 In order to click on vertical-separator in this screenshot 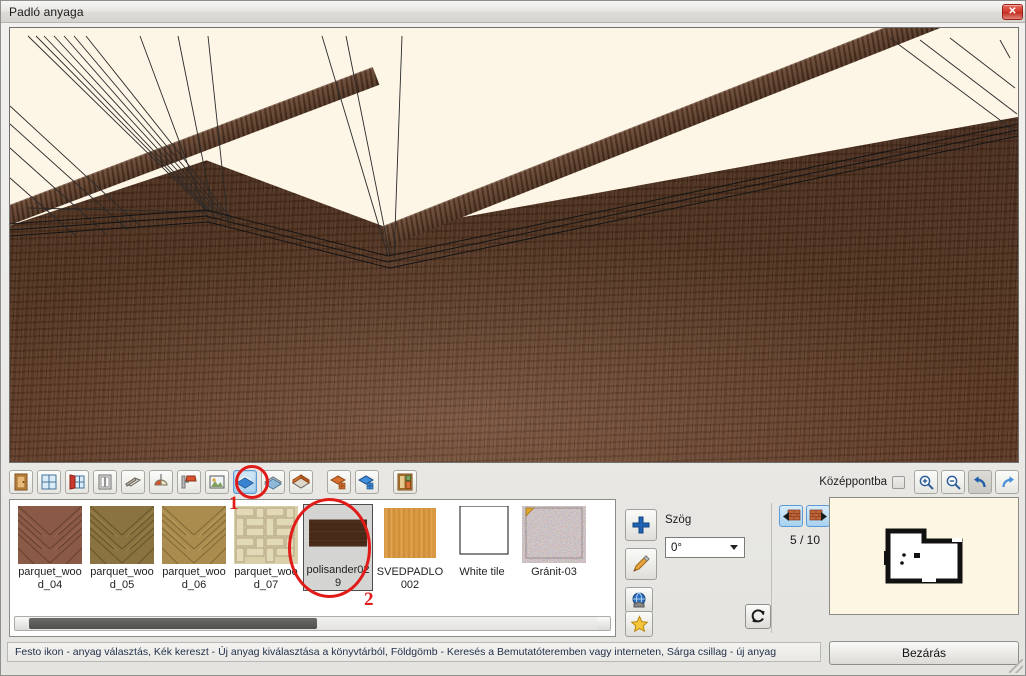, I will do `click(771, 568)`.